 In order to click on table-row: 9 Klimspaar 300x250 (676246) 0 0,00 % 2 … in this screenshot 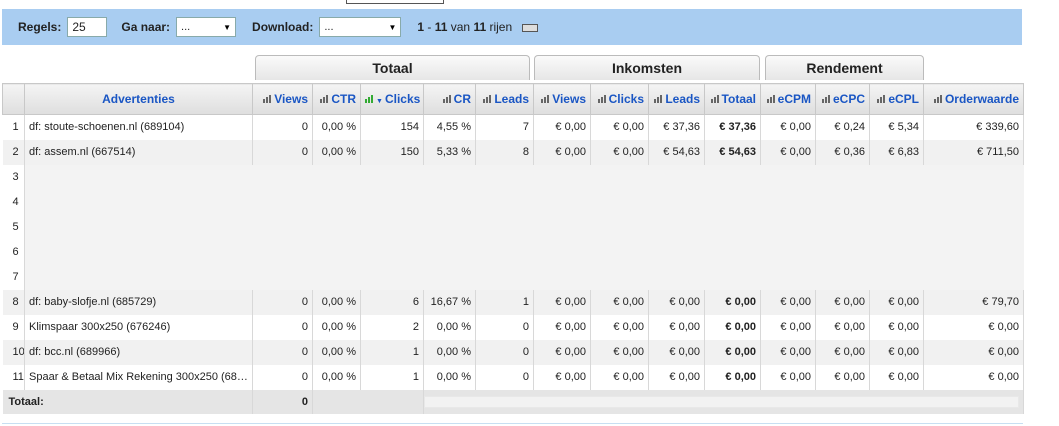, I will do `click(513, 327)`.